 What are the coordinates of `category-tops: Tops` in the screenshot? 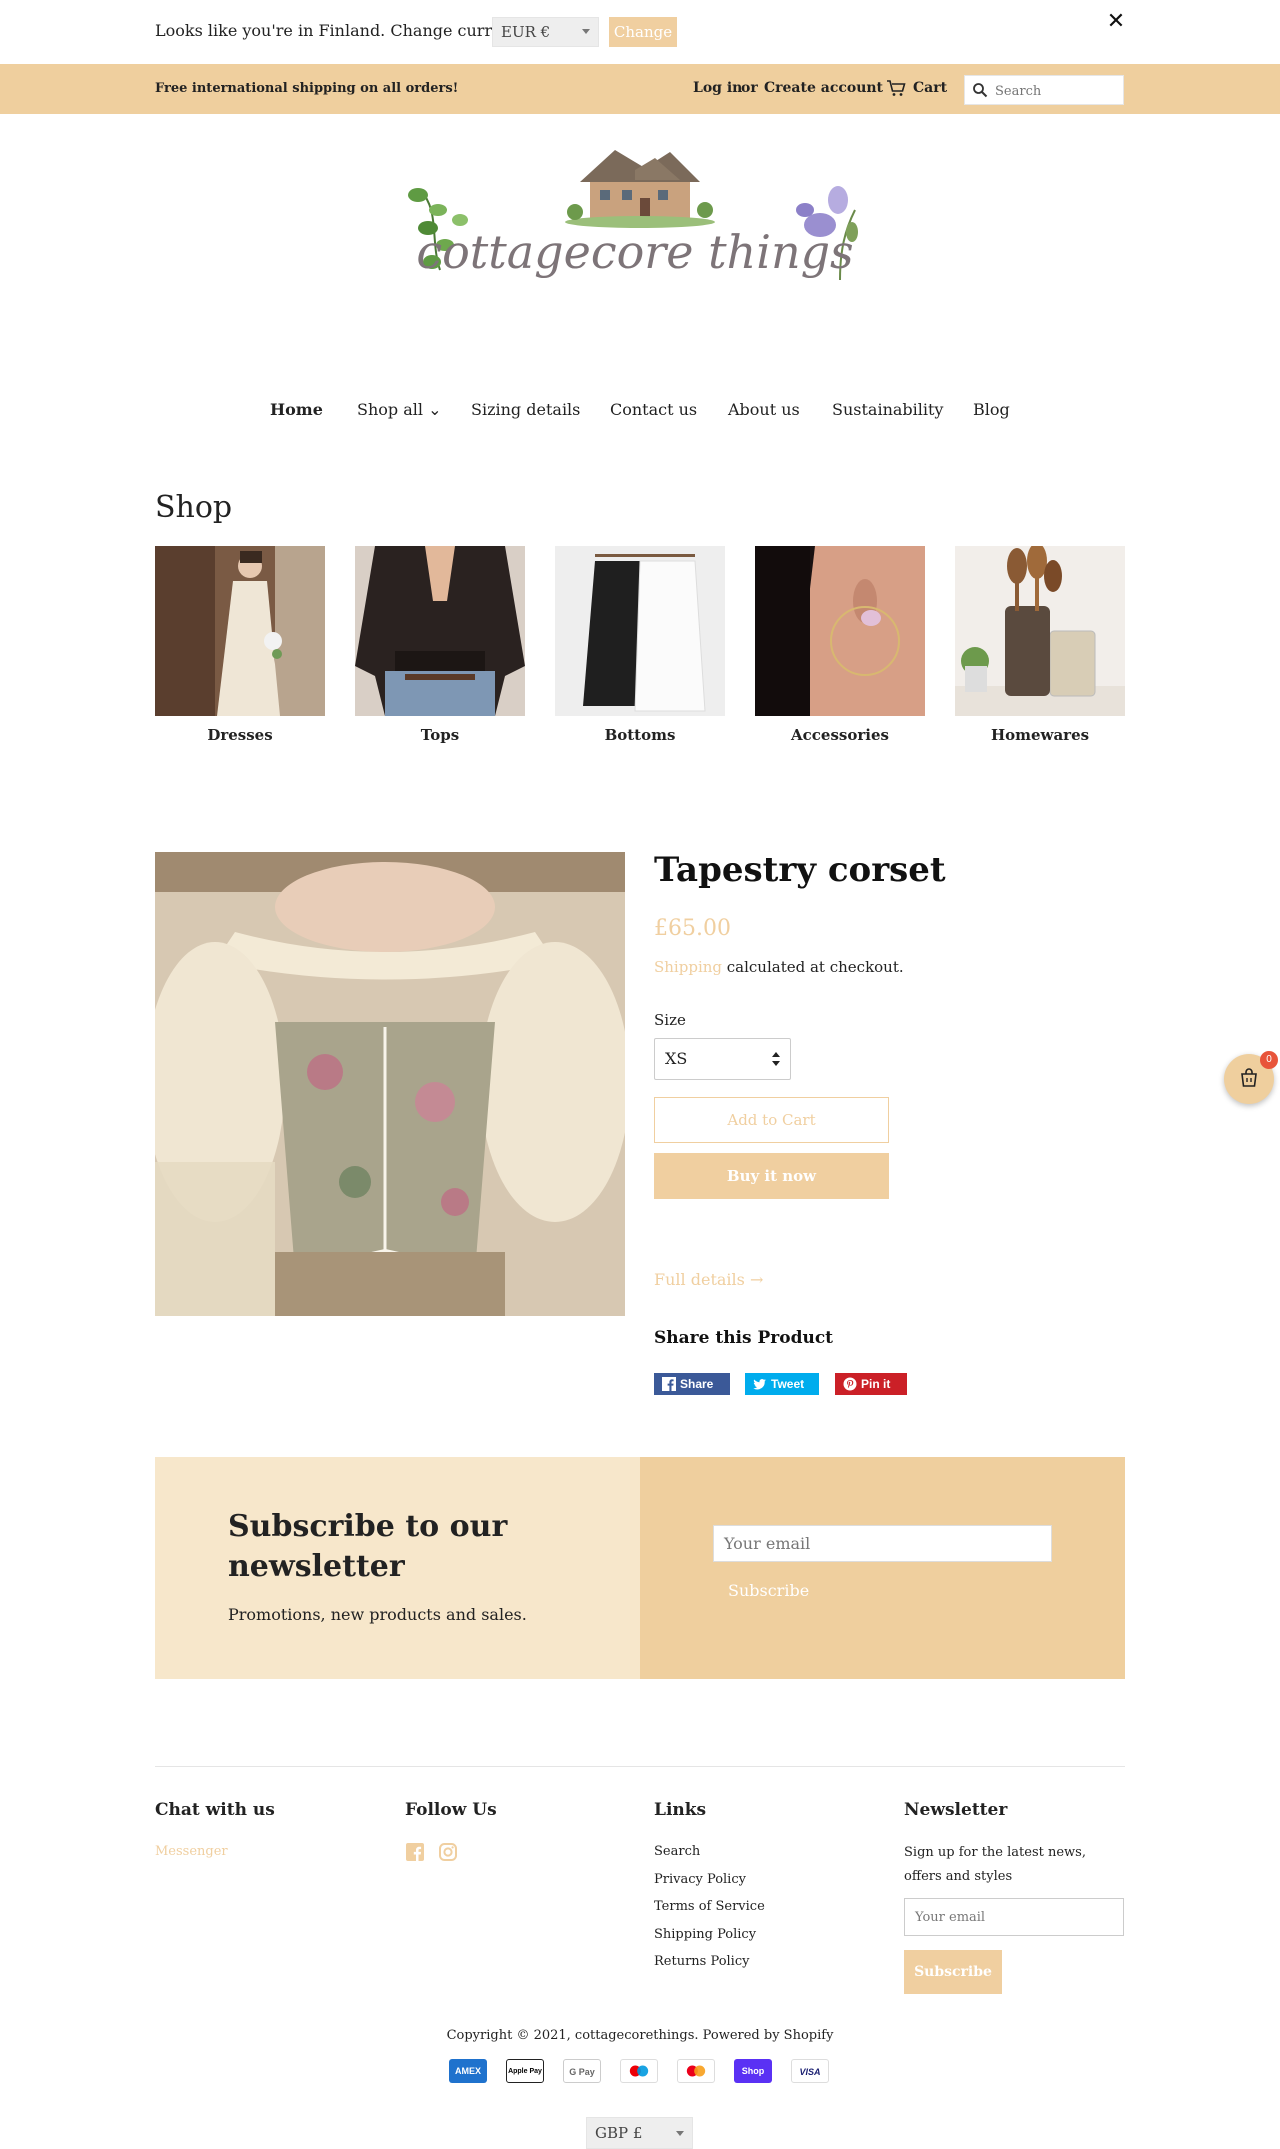 It's located at (440, 649).